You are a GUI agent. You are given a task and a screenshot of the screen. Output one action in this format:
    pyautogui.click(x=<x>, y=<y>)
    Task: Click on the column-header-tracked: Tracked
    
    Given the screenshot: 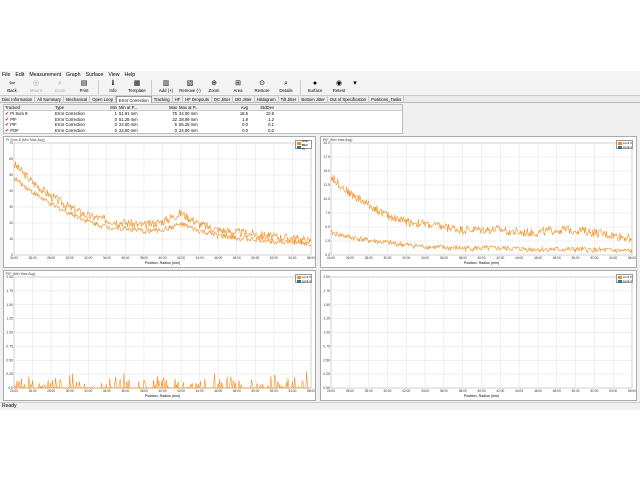 What is the action you would take?
    pyautogui.click(x=29, y=107)
    